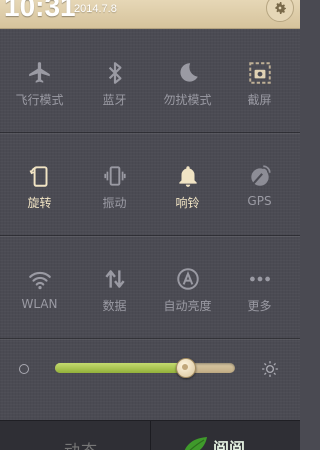  Describe the element at coordinates (115, 176) in the screenshot. I see `vibrate-icon` at that location.